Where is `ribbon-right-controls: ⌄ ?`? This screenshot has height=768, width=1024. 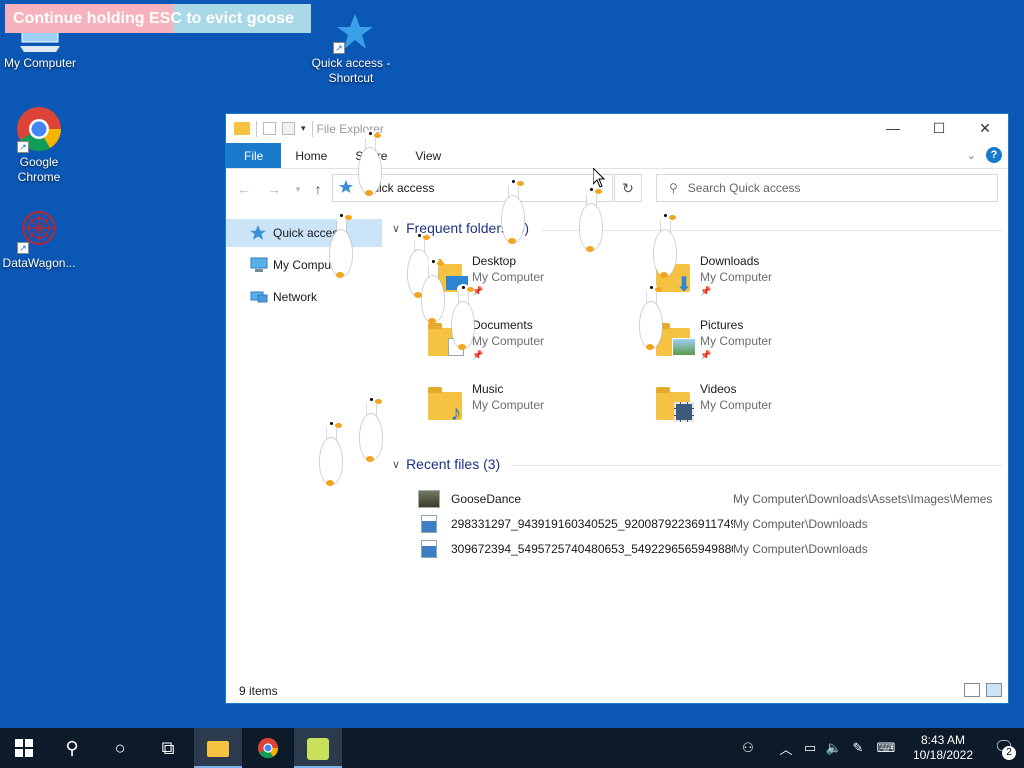 ribbon-right-controls: ⌄ ? is located at coordinates (984, 155).